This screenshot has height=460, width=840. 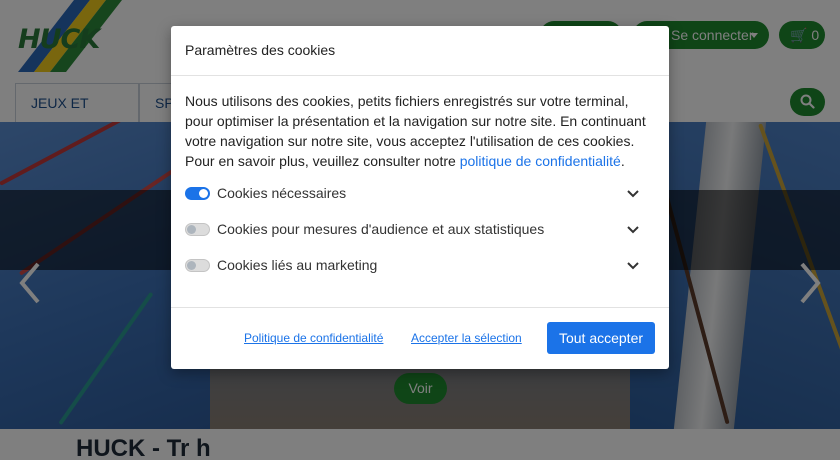 What do you see at coordinates (313, 338) in the screenshot?
I see `privacy-policy-button: Politique de confidentialité` at bounding box center [313, 338].